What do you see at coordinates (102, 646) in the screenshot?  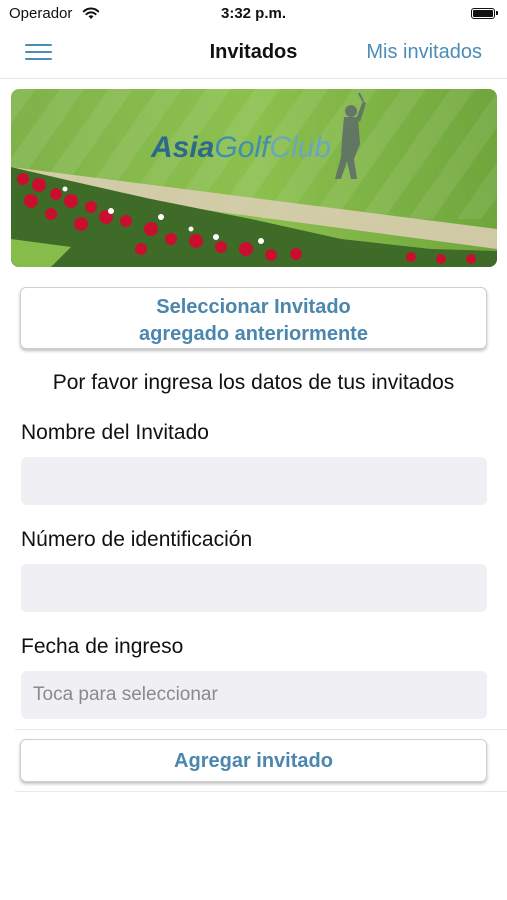 I see `entry-date-label: Fecha de ingreso` at bounding box center [102, 646].